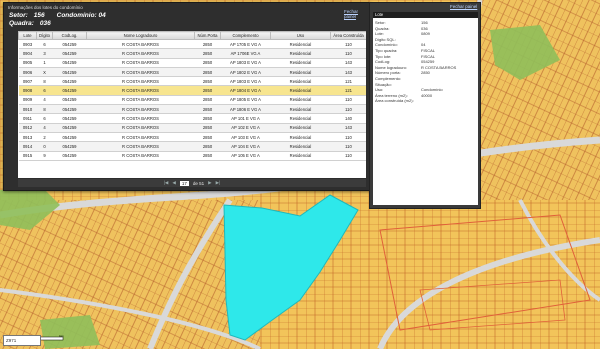  I want to click on next-page-button: ▶, so click(209, 183).